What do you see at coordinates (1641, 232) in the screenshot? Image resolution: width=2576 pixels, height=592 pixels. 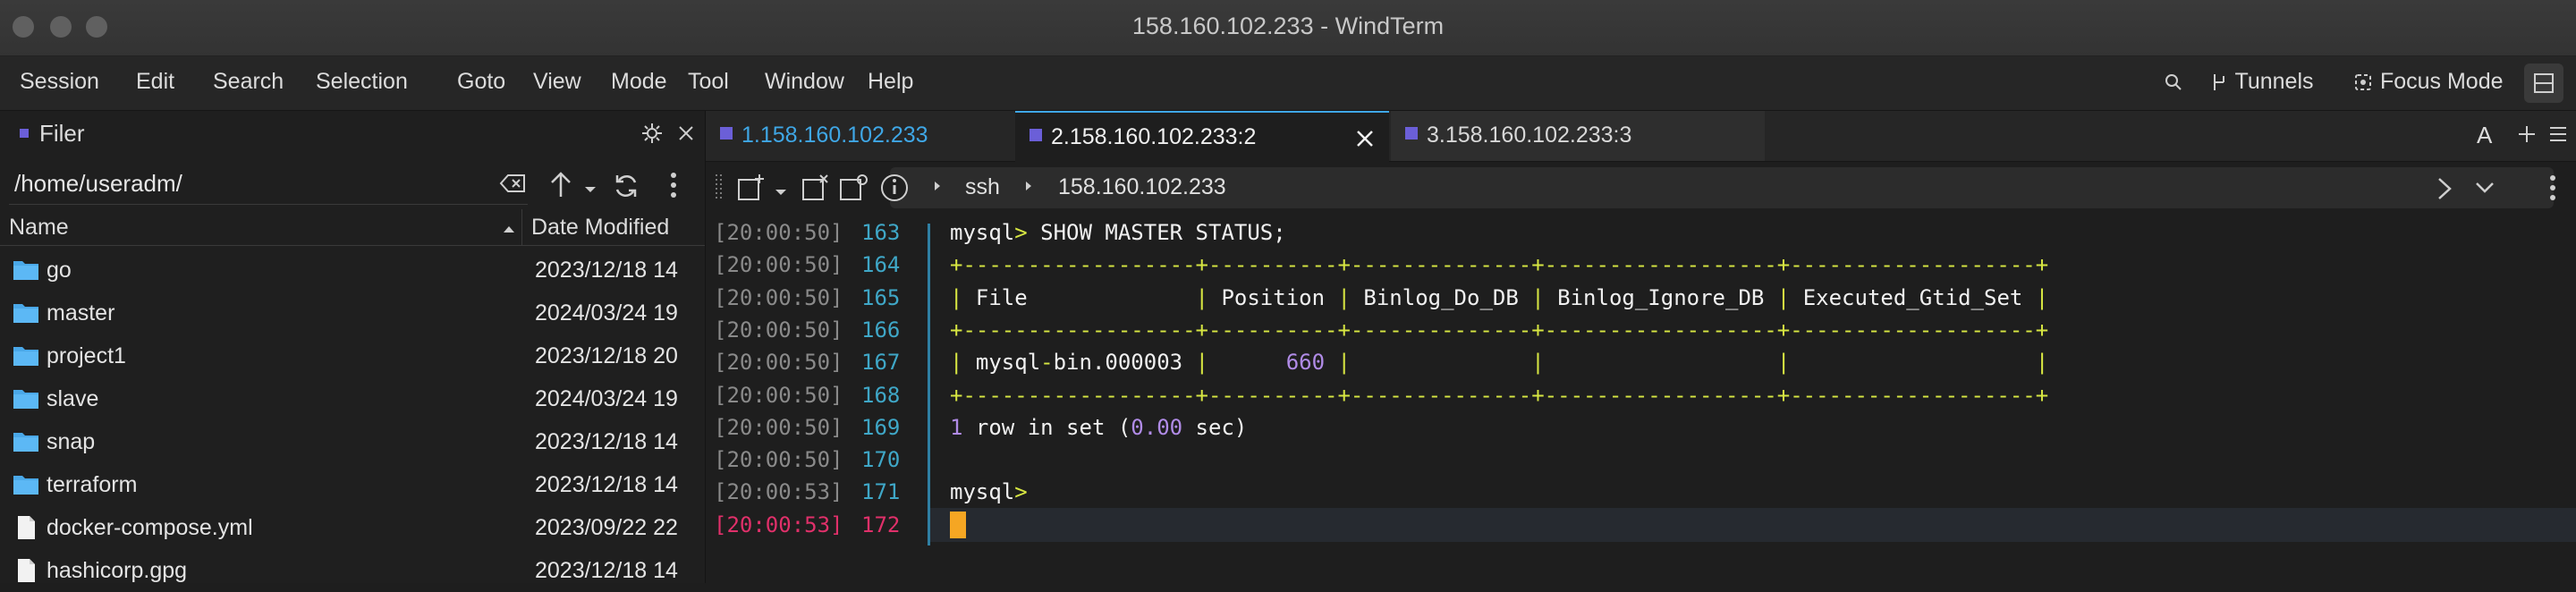 I see `terminal-line: [20:00:50] 163 mysql> SHOW MASTER STATUS;` at bounding box center [1641, 232].